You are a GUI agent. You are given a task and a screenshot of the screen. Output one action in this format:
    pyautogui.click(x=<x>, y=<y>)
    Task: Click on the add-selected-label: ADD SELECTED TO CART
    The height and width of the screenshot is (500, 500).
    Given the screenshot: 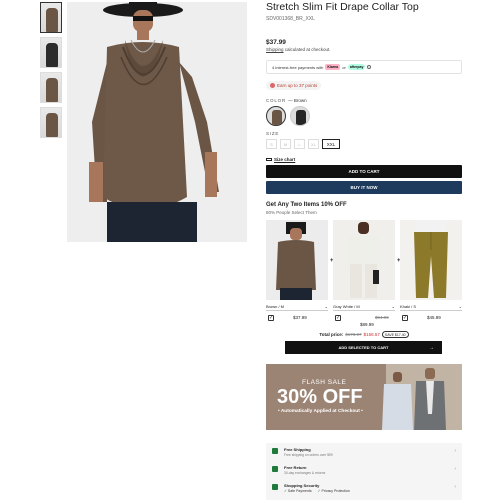 What is the action you would take?
    pyautogui.click(x=363, y=347)
    